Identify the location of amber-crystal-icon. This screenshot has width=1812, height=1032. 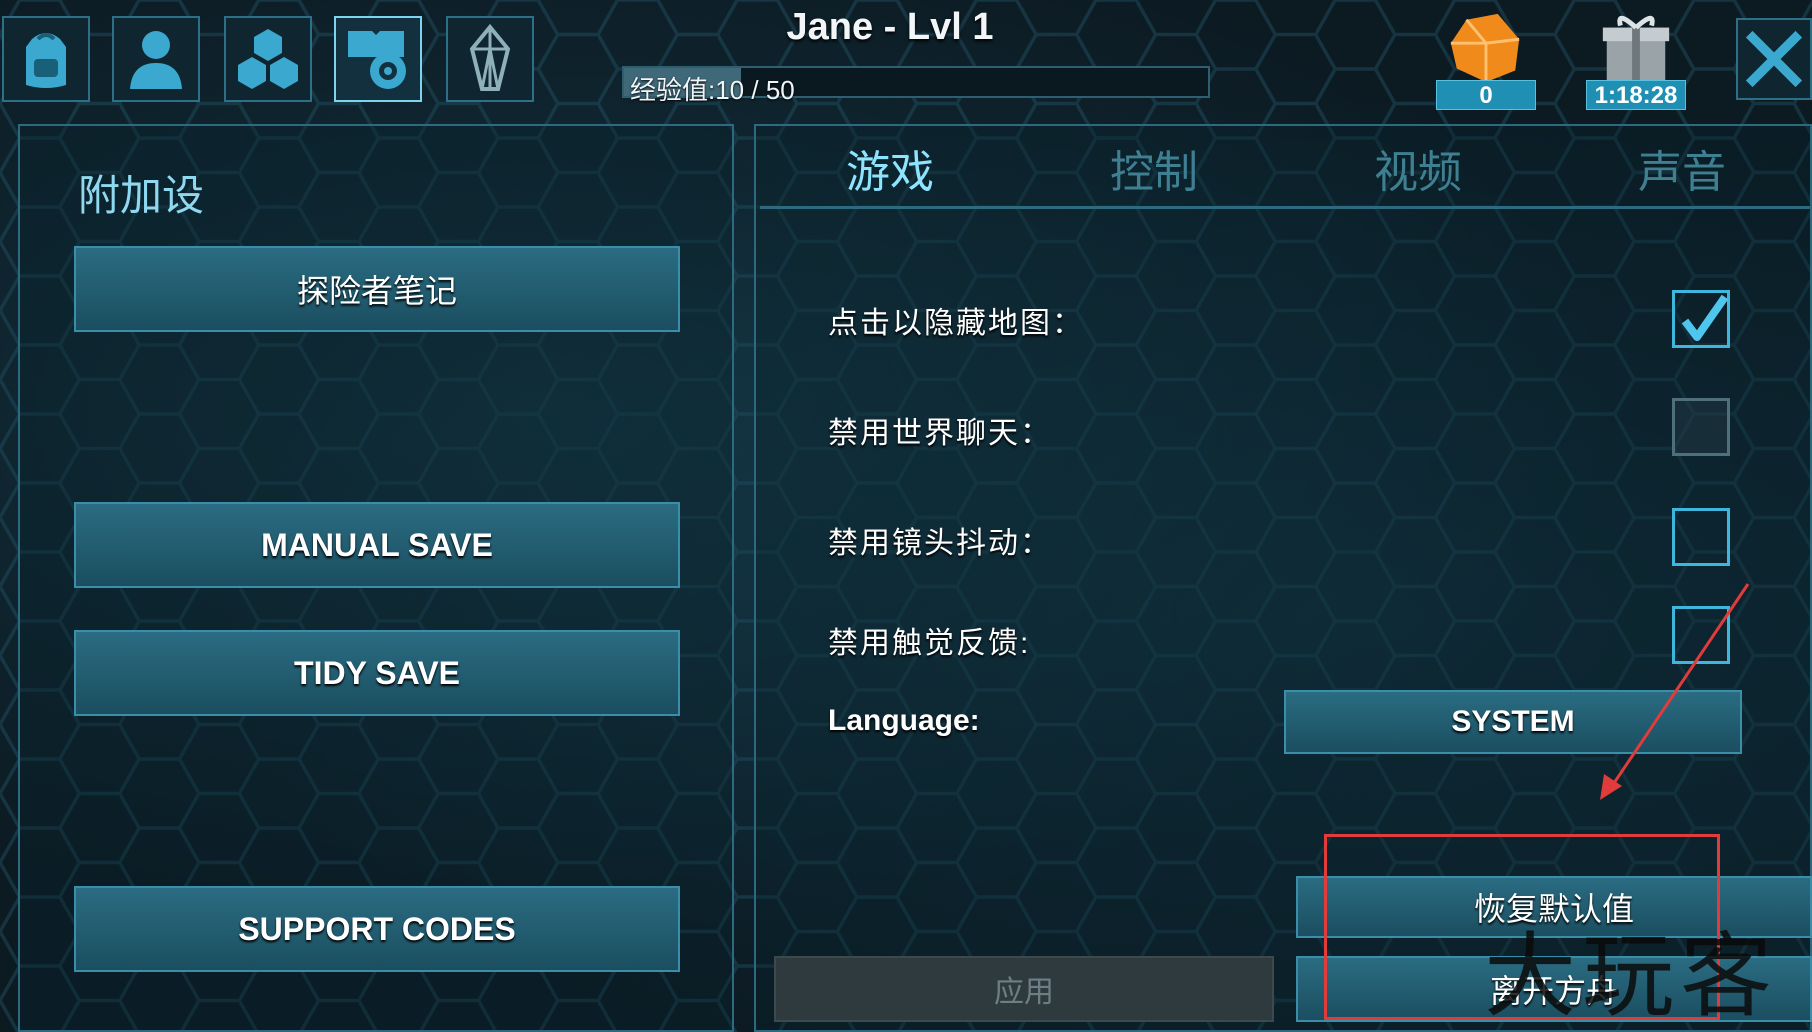
(1485, 48).